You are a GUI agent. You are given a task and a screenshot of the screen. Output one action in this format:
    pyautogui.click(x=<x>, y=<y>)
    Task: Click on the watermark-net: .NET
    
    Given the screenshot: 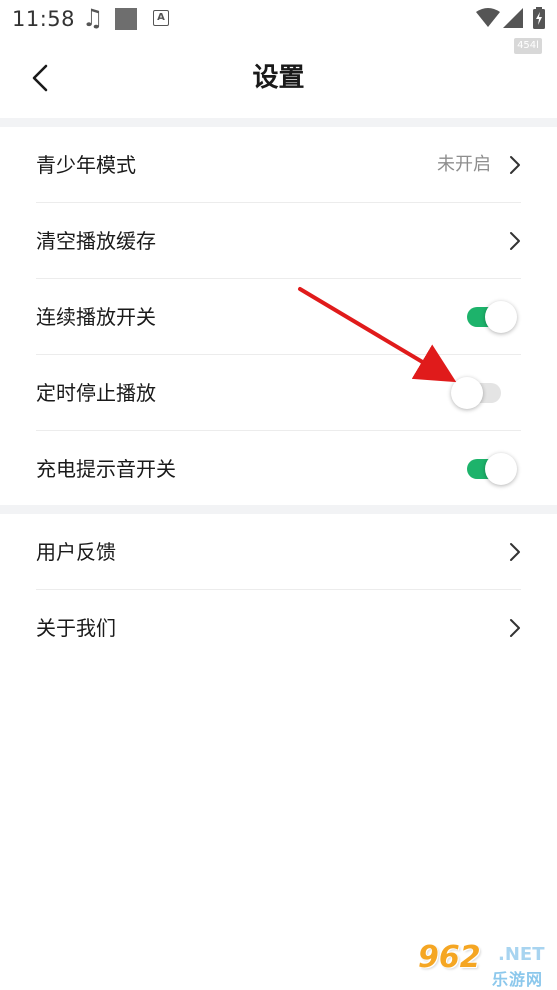 What is the action you would take?
    pyautogui.click(x=521, y=954)
    